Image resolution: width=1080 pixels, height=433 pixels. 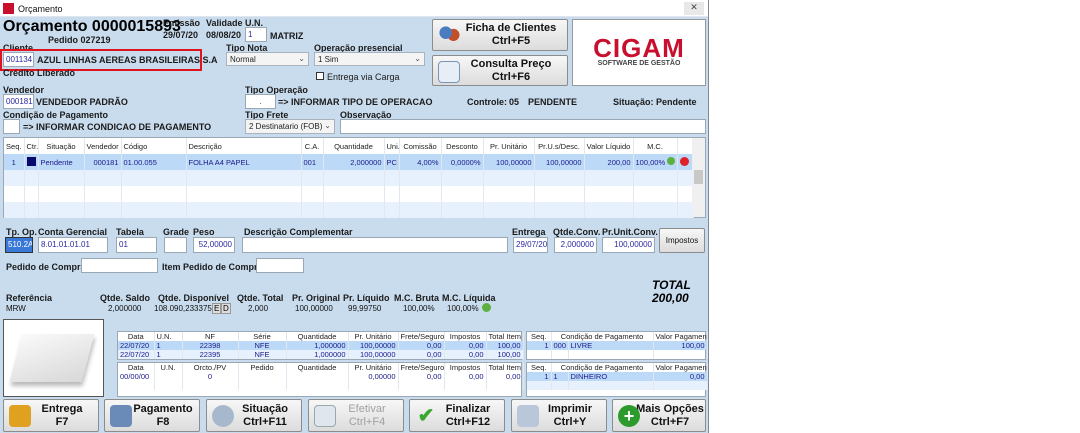 What do you see at coordinates (103, 146) in the screenshot?
I see `col-vendedor: Vendedor` at bounding box center [103, 146].